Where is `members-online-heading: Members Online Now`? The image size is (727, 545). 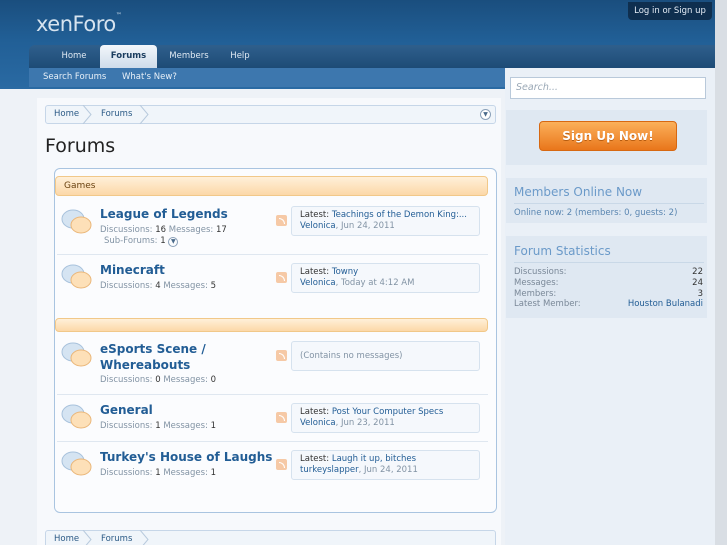
members-online-heading: Members Online Now is located at coordinates (578, 192).